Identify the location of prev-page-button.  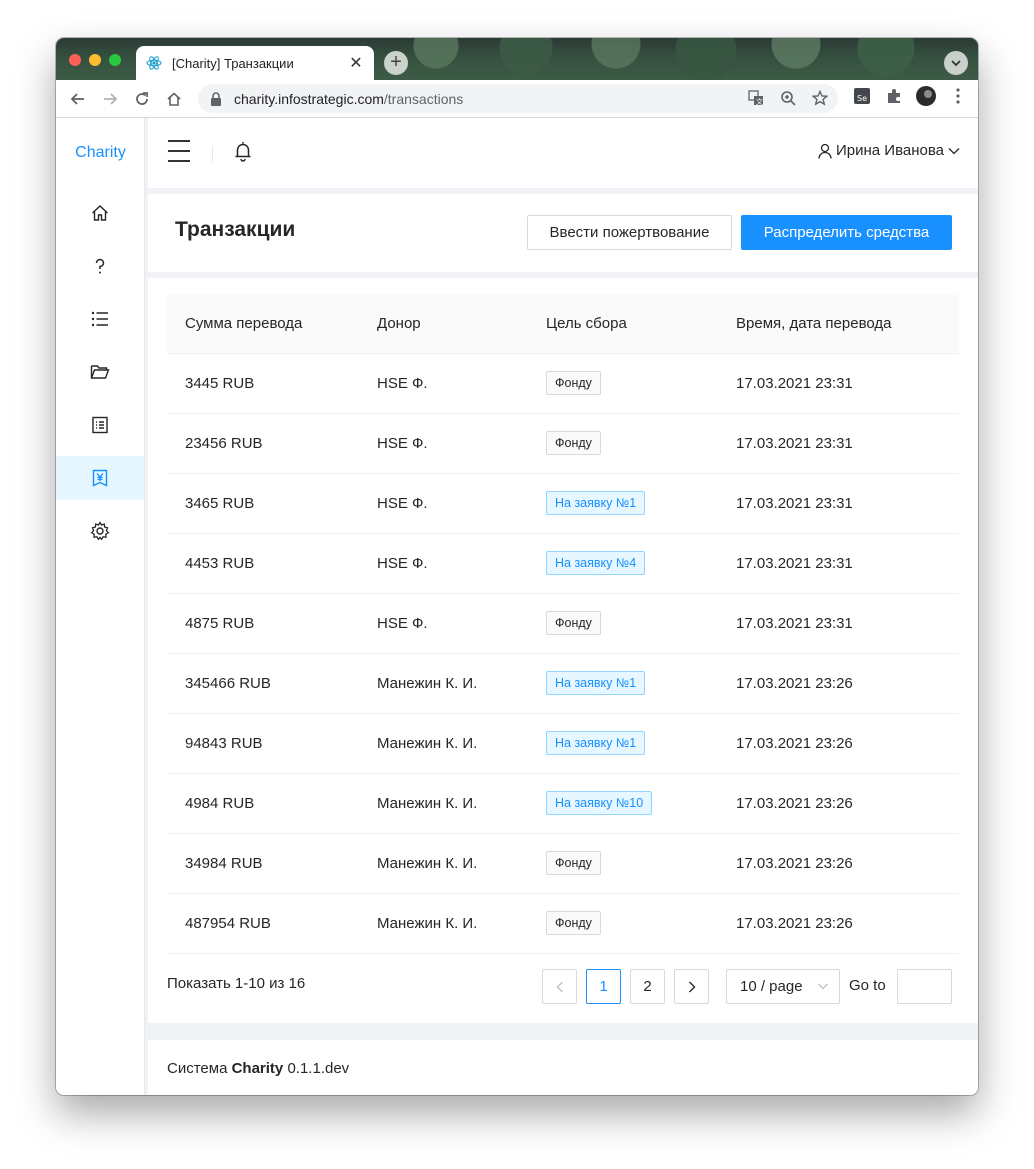
(559, 986).